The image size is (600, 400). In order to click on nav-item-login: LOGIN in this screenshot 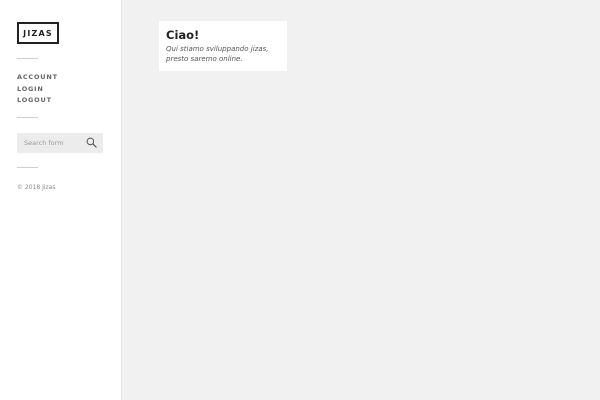, I will do `click(37, 90)`.